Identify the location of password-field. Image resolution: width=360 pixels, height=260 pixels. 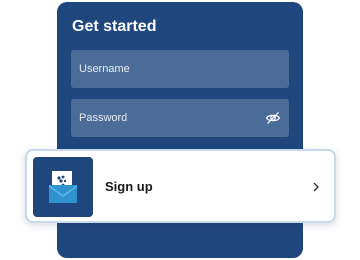
(180, 118).